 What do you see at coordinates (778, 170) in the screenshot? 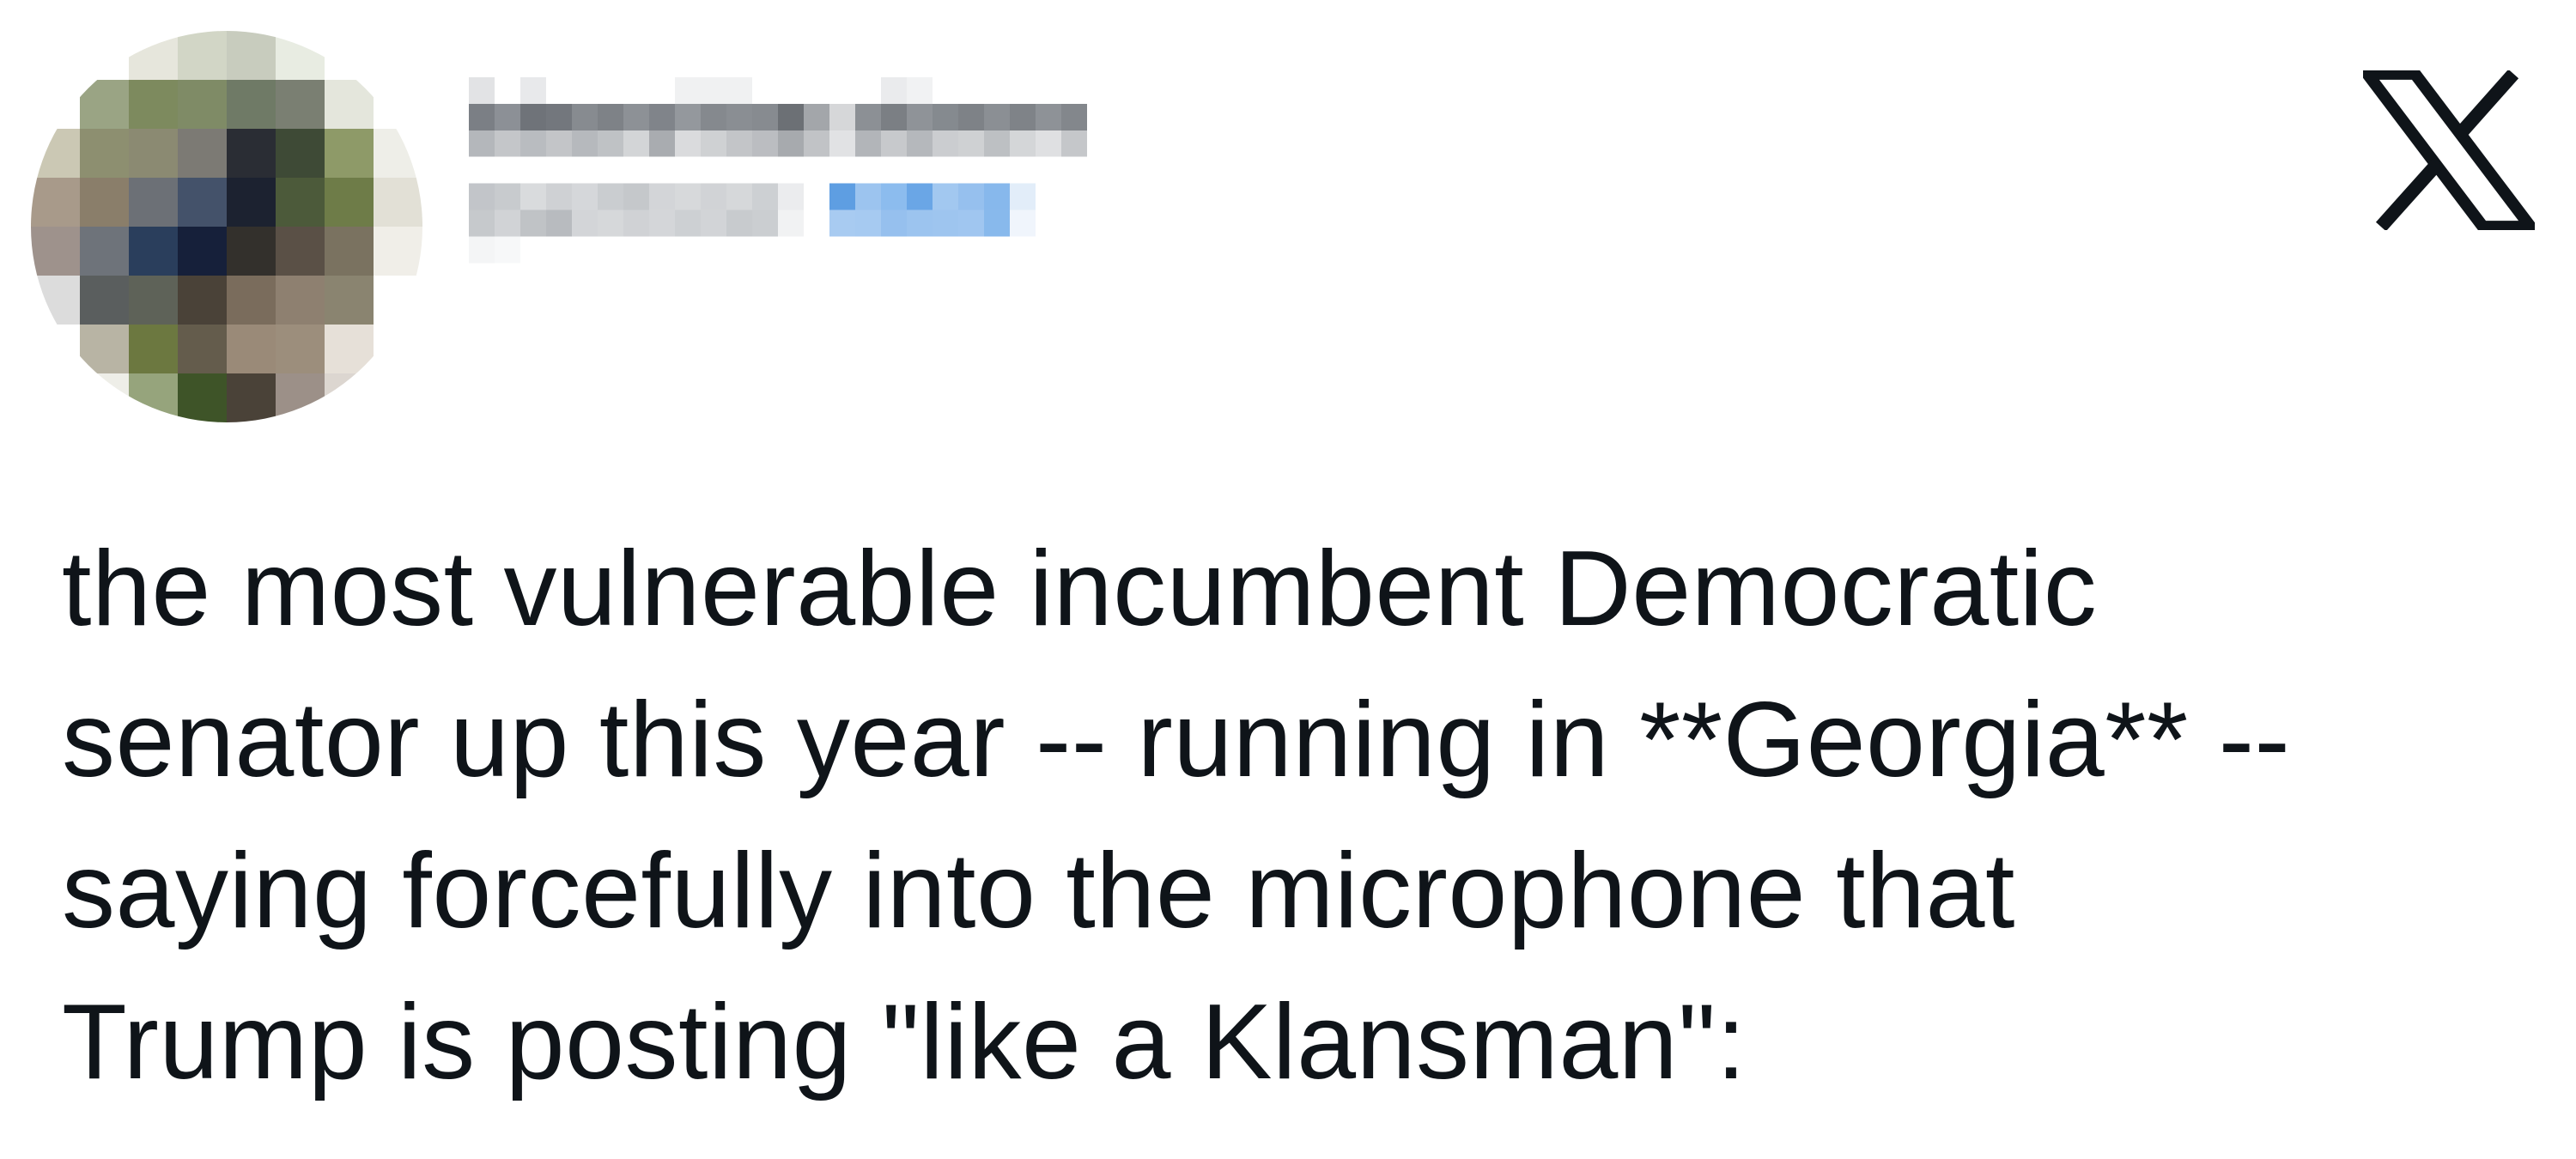
I see `redacted-name-handle` at bounding box center [778, 170].